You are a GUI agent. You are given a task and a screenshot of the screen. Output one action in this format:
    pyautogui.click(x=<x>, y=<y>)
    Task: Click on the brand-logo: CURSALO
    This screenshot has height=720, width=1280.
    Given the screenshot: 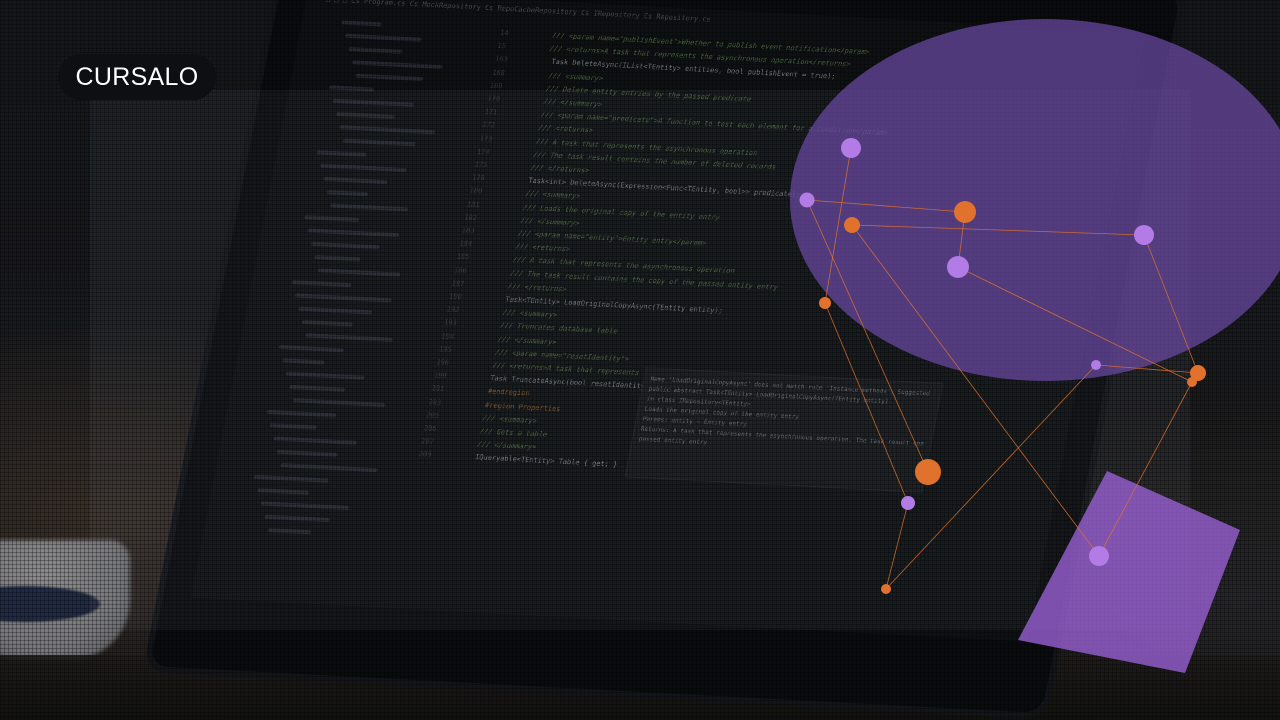 What is the action you would take?
    pyautogui.click(x=137, y=77)
    